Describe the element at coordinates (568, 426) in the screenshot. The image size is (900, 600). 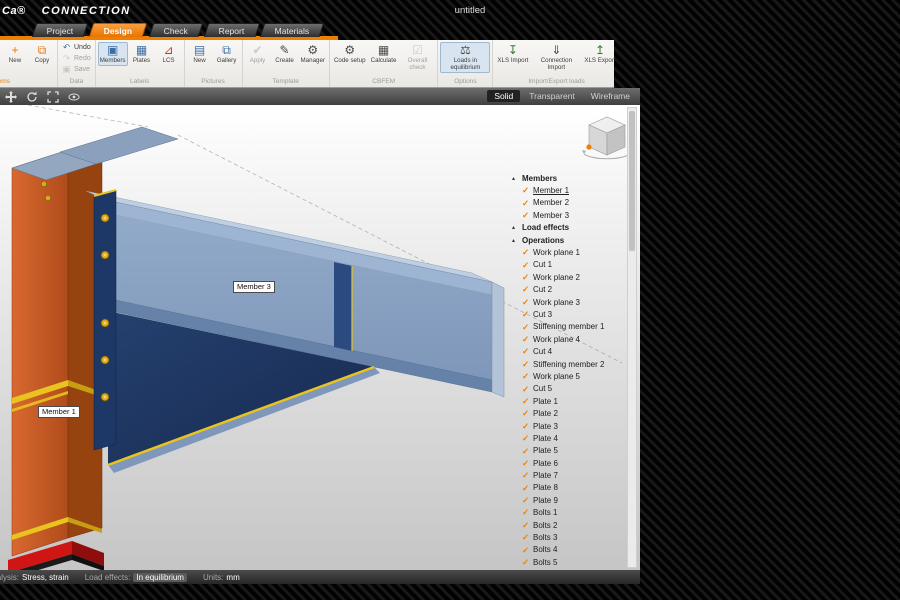
I see `tree-item: ▴ ✓ Plate 3` at that location.